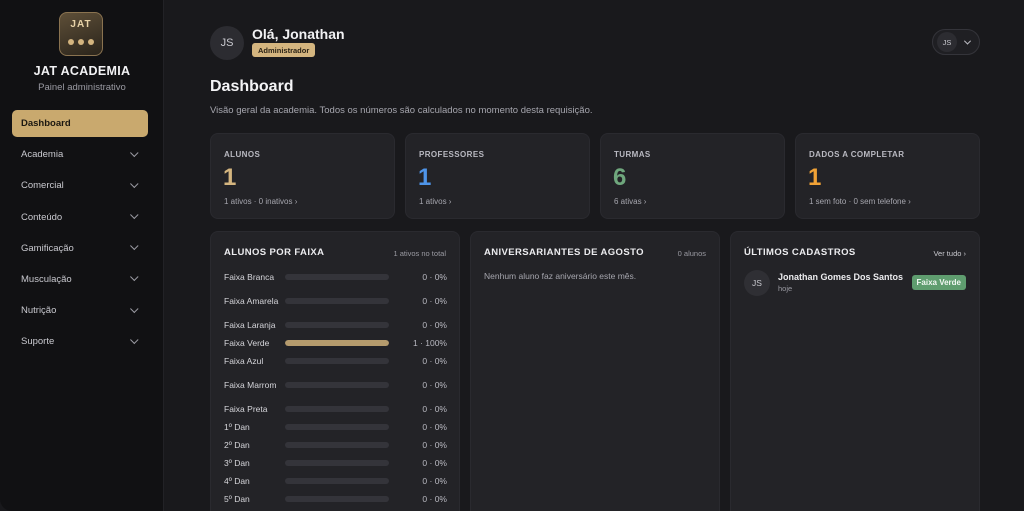 The height and width of the screenshot is (511, 1024). I want to click on stat-link: 1 ativos ›, so click(435, 201).